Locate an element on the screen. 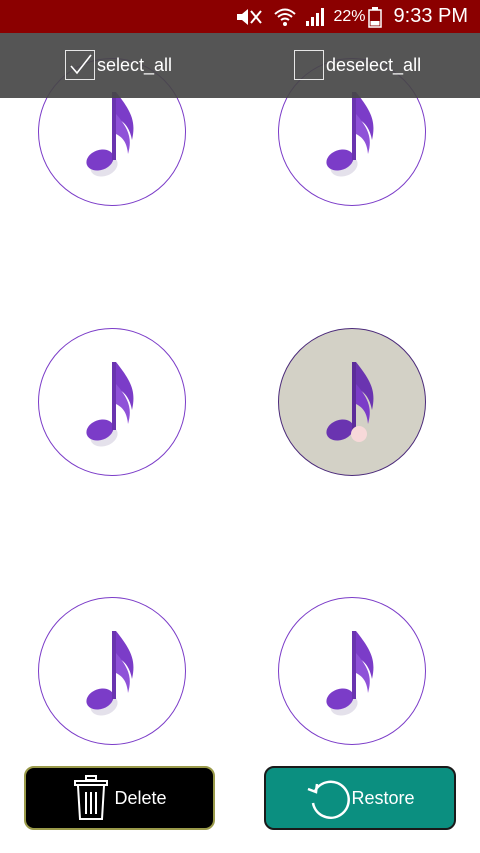 This screenshot has height=853, width=480. restore-label: Restore is located at coordinates (383, 797).